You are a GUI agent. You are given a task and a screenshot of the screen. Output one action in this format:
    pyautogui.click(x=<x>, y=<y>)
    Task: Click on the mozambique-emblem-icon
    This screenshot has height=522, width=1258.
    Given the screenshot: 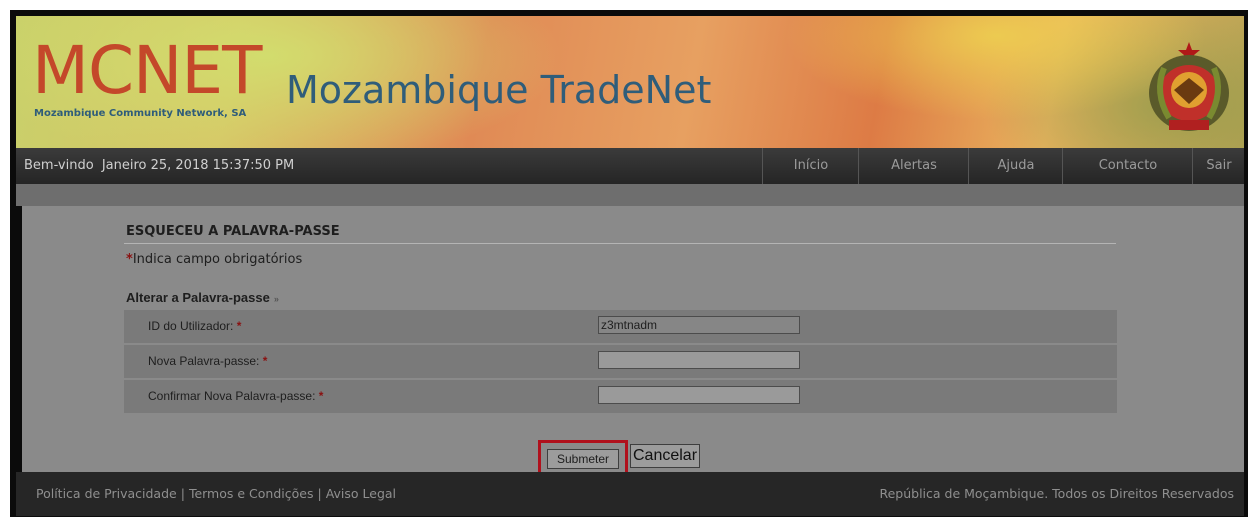 What is the action you would take?
    pyautogui.click(x=1189, y=86)
    